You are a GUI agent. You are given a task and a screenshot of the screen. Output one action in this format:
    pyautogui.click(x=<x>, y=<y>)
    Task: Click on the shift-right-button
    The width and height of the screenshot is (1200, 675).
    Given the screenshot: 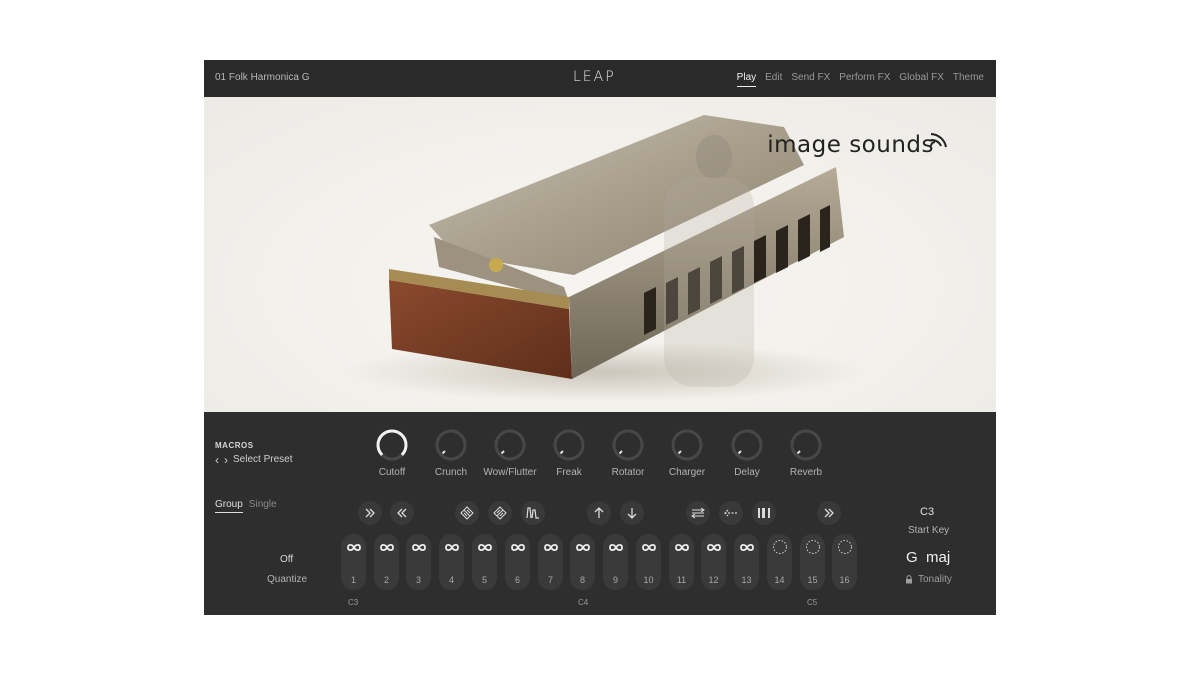 What is the action you would take?
    pyautogui.click(x=370, y=513)
    